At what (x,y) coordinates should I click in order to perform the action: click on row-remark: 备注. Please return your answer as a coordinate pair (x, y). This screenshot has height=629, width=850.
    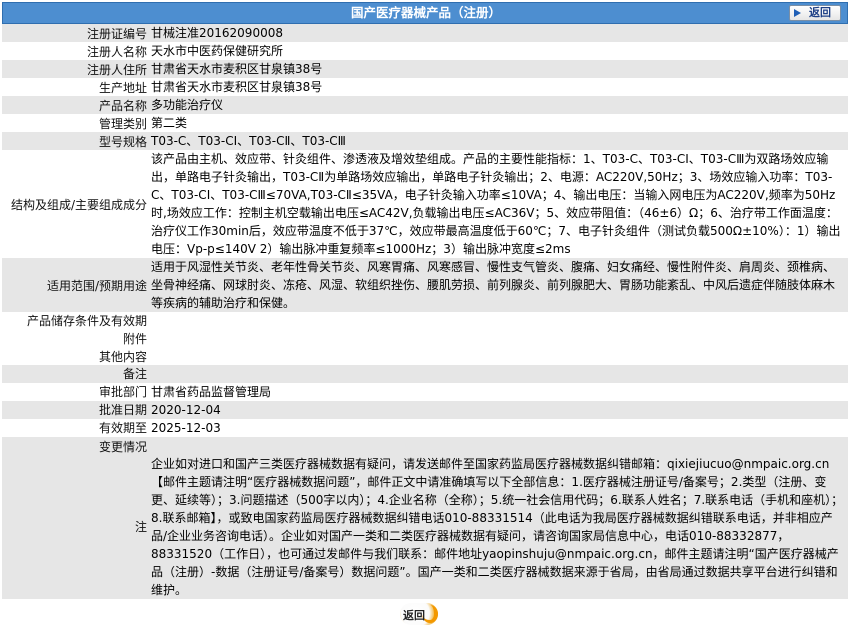
    Looking at the image, I should click on (425, 374).